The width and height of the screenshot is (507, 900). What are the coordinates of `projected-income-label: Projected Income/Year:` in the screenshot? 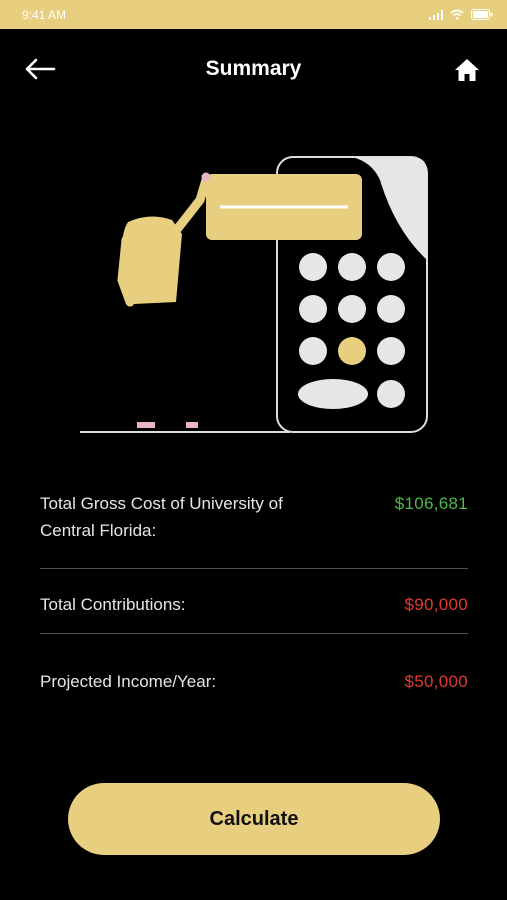 It's located at (128, 681).